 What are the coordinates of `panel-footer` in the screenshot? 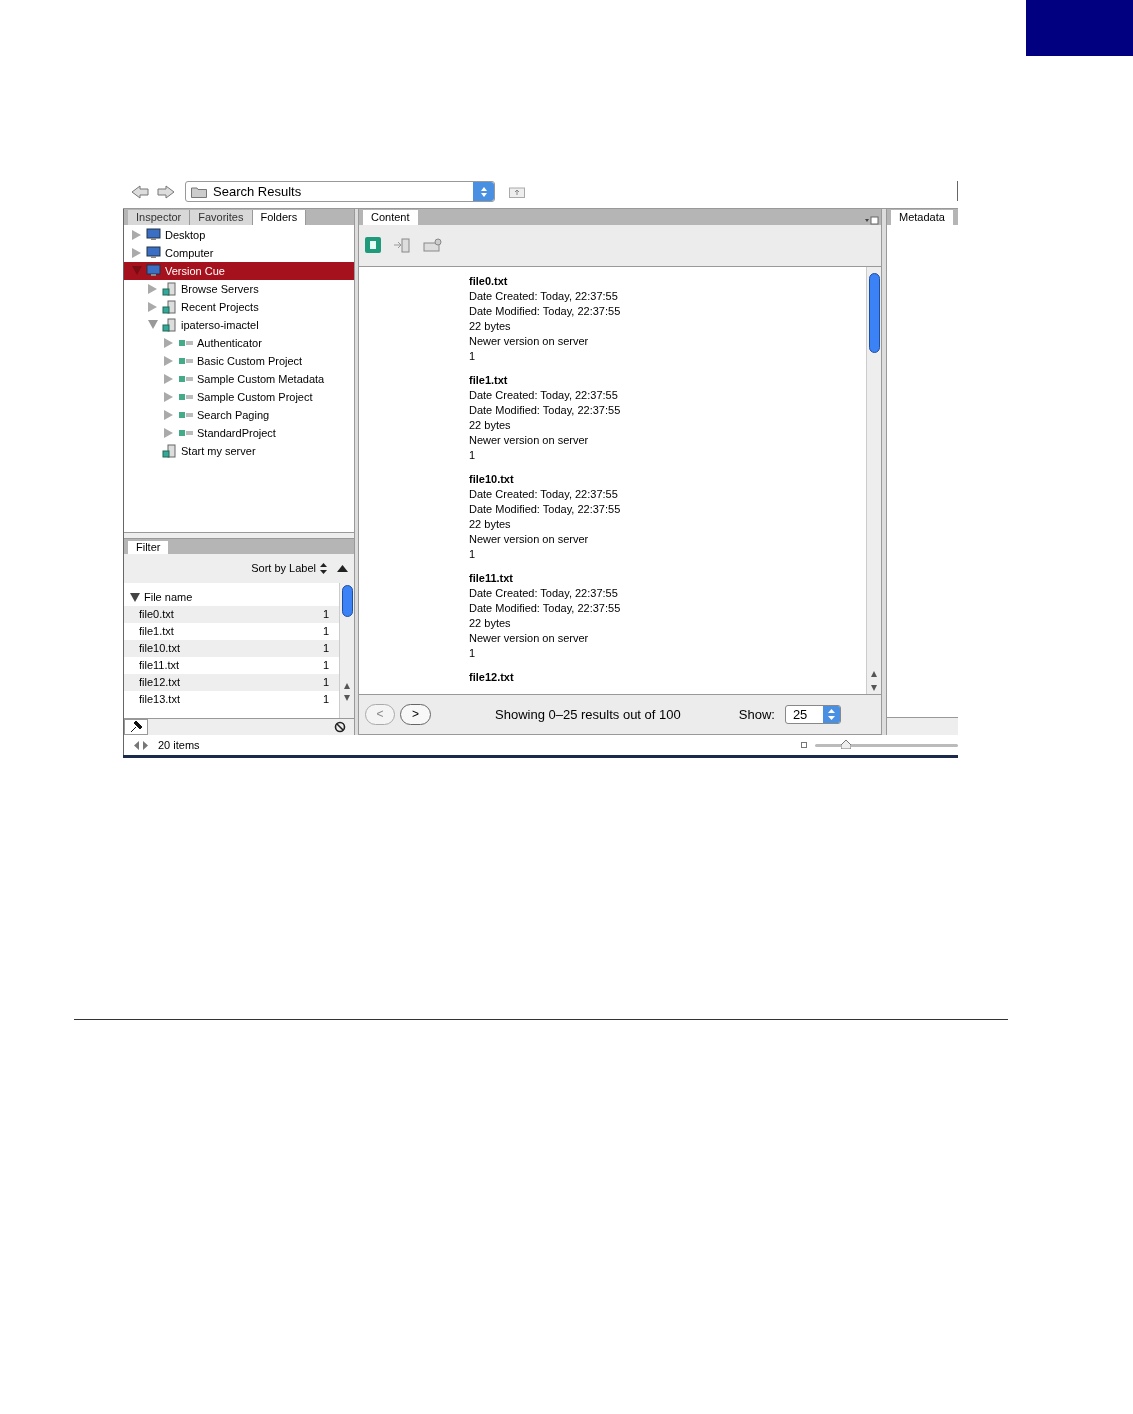 It's located at (922, 726).